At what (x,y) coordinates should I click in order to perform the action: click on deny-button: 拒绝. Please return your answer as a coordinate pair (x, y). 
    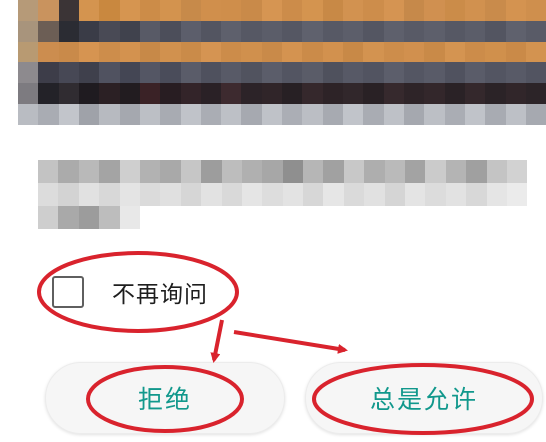
    Looking at the image, I should click on (165, 398).